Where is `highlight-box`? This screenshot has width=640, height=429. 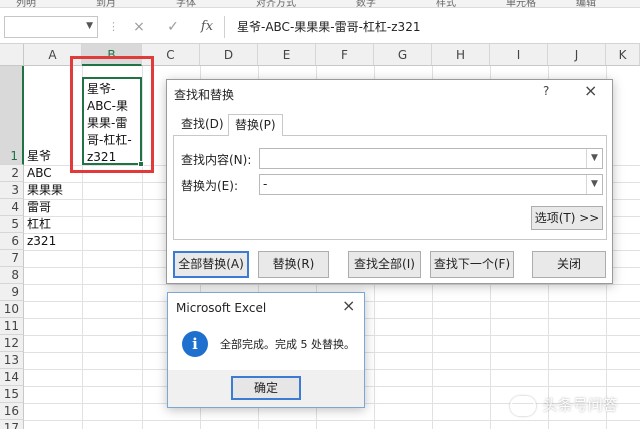 highlight-box is located at coordinates (112, 114).